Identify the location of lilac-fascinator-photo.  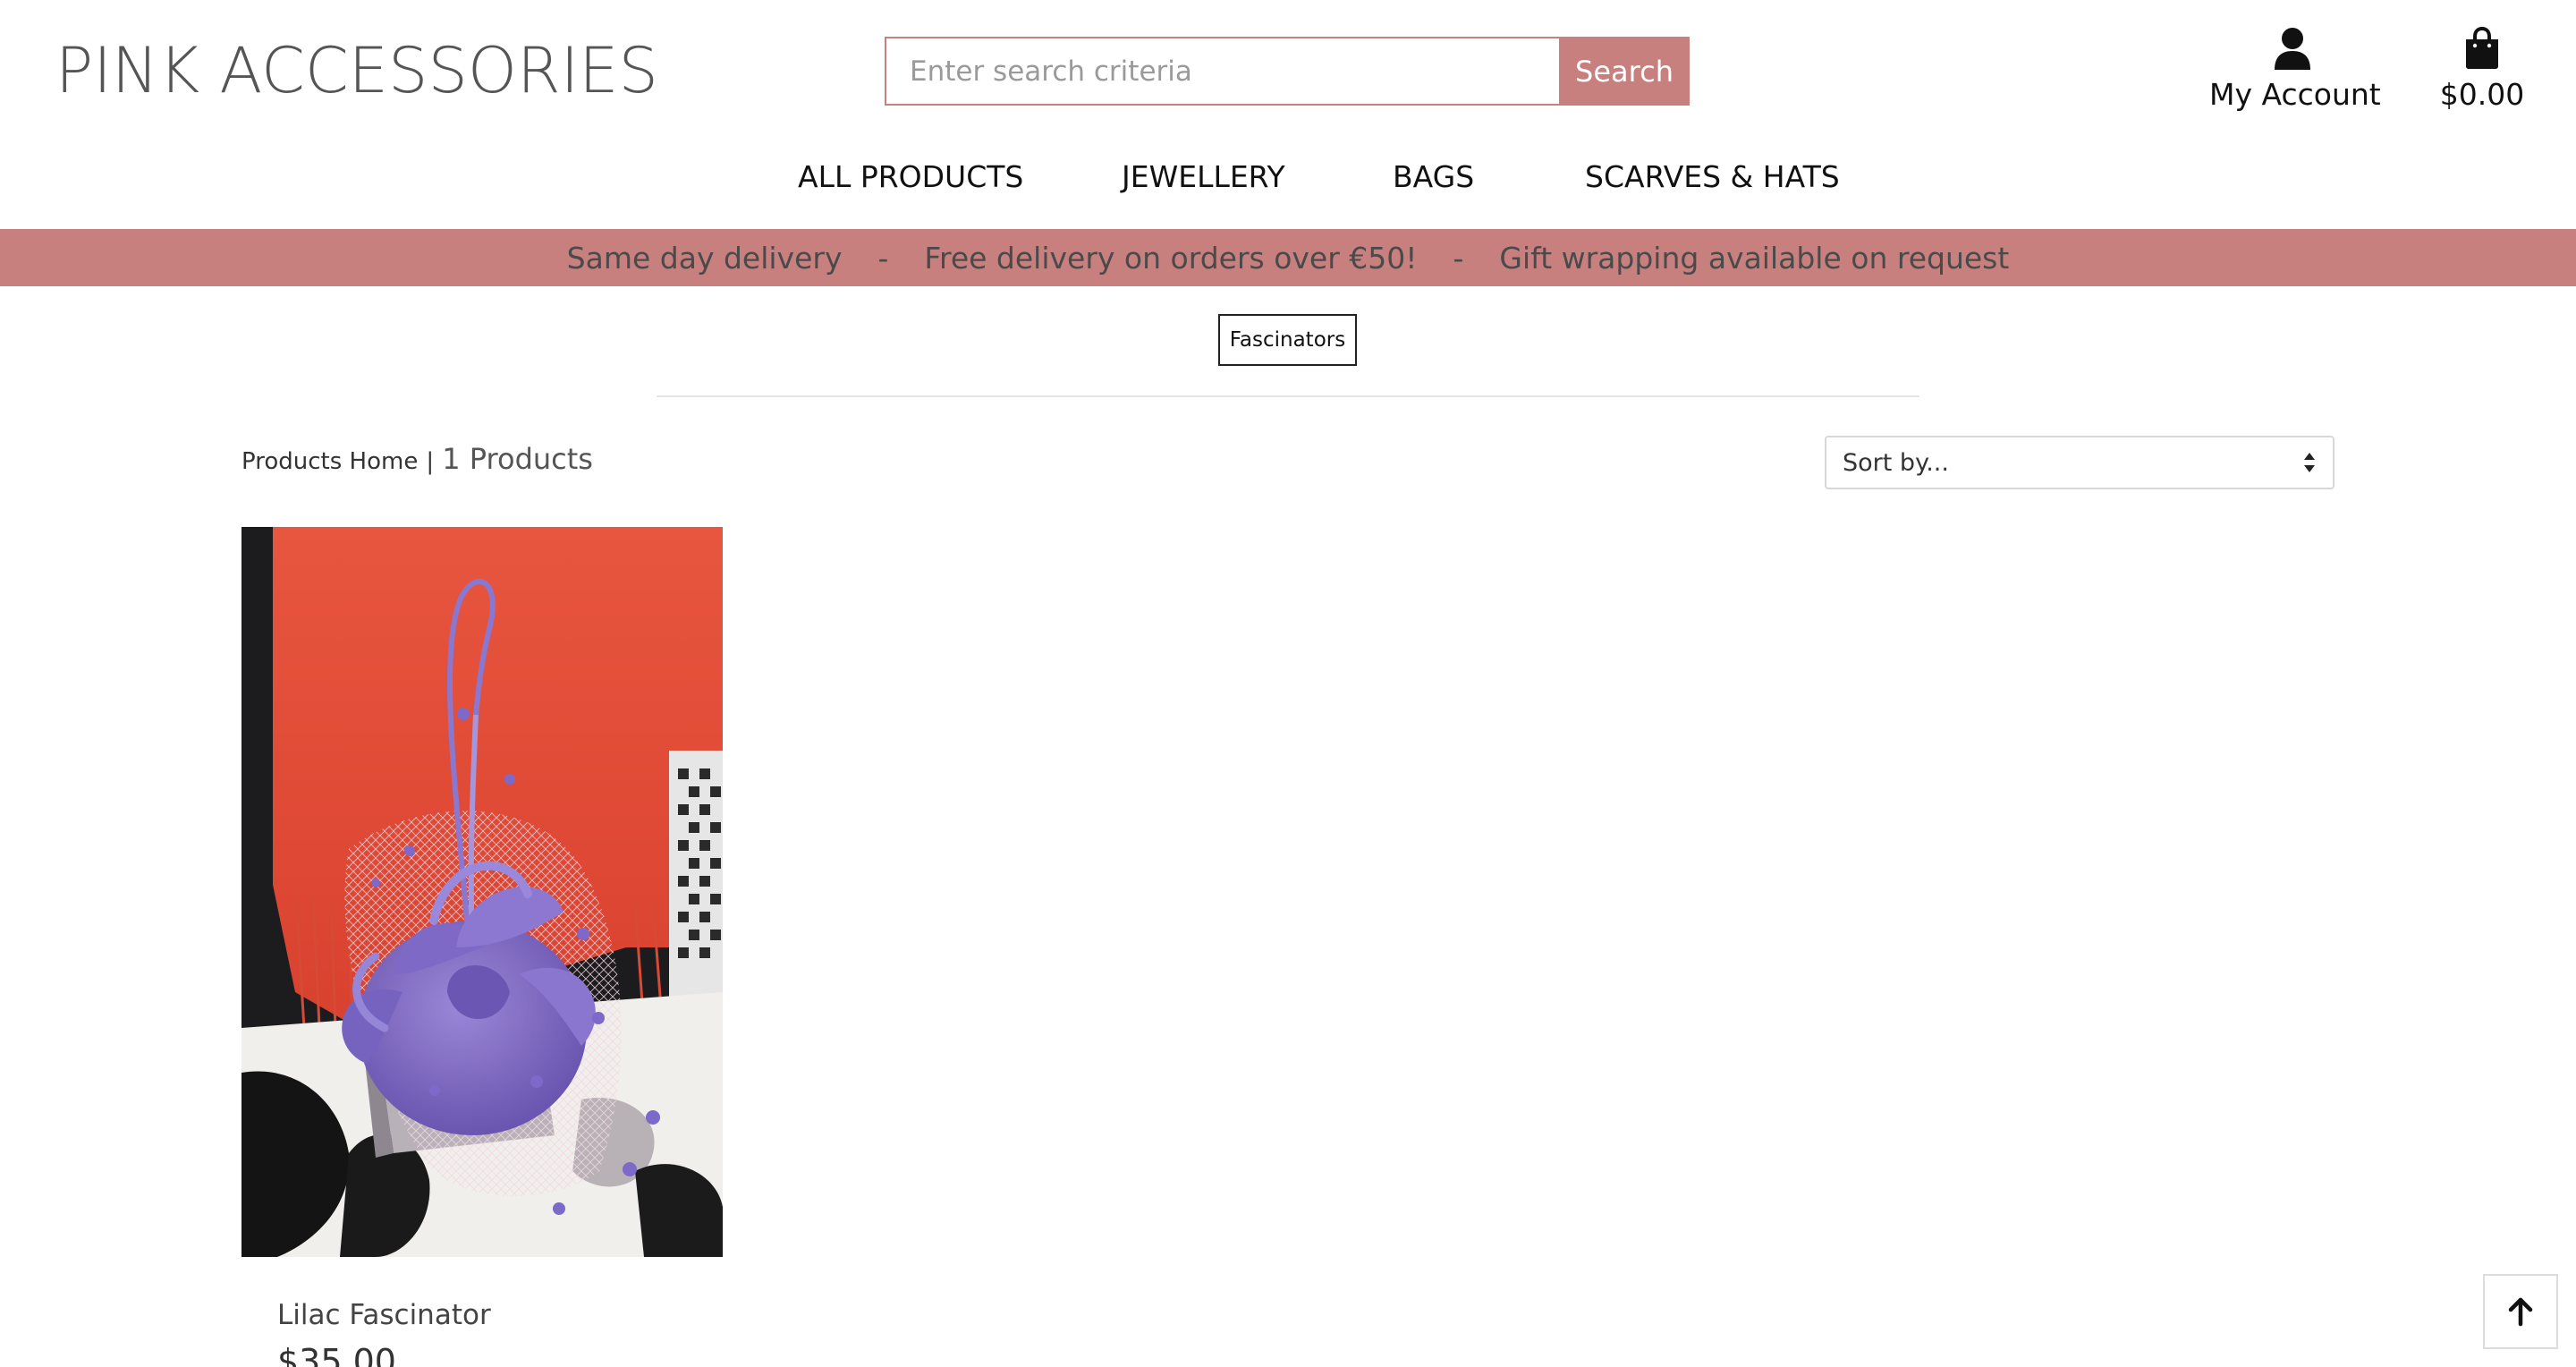
(482, 892).